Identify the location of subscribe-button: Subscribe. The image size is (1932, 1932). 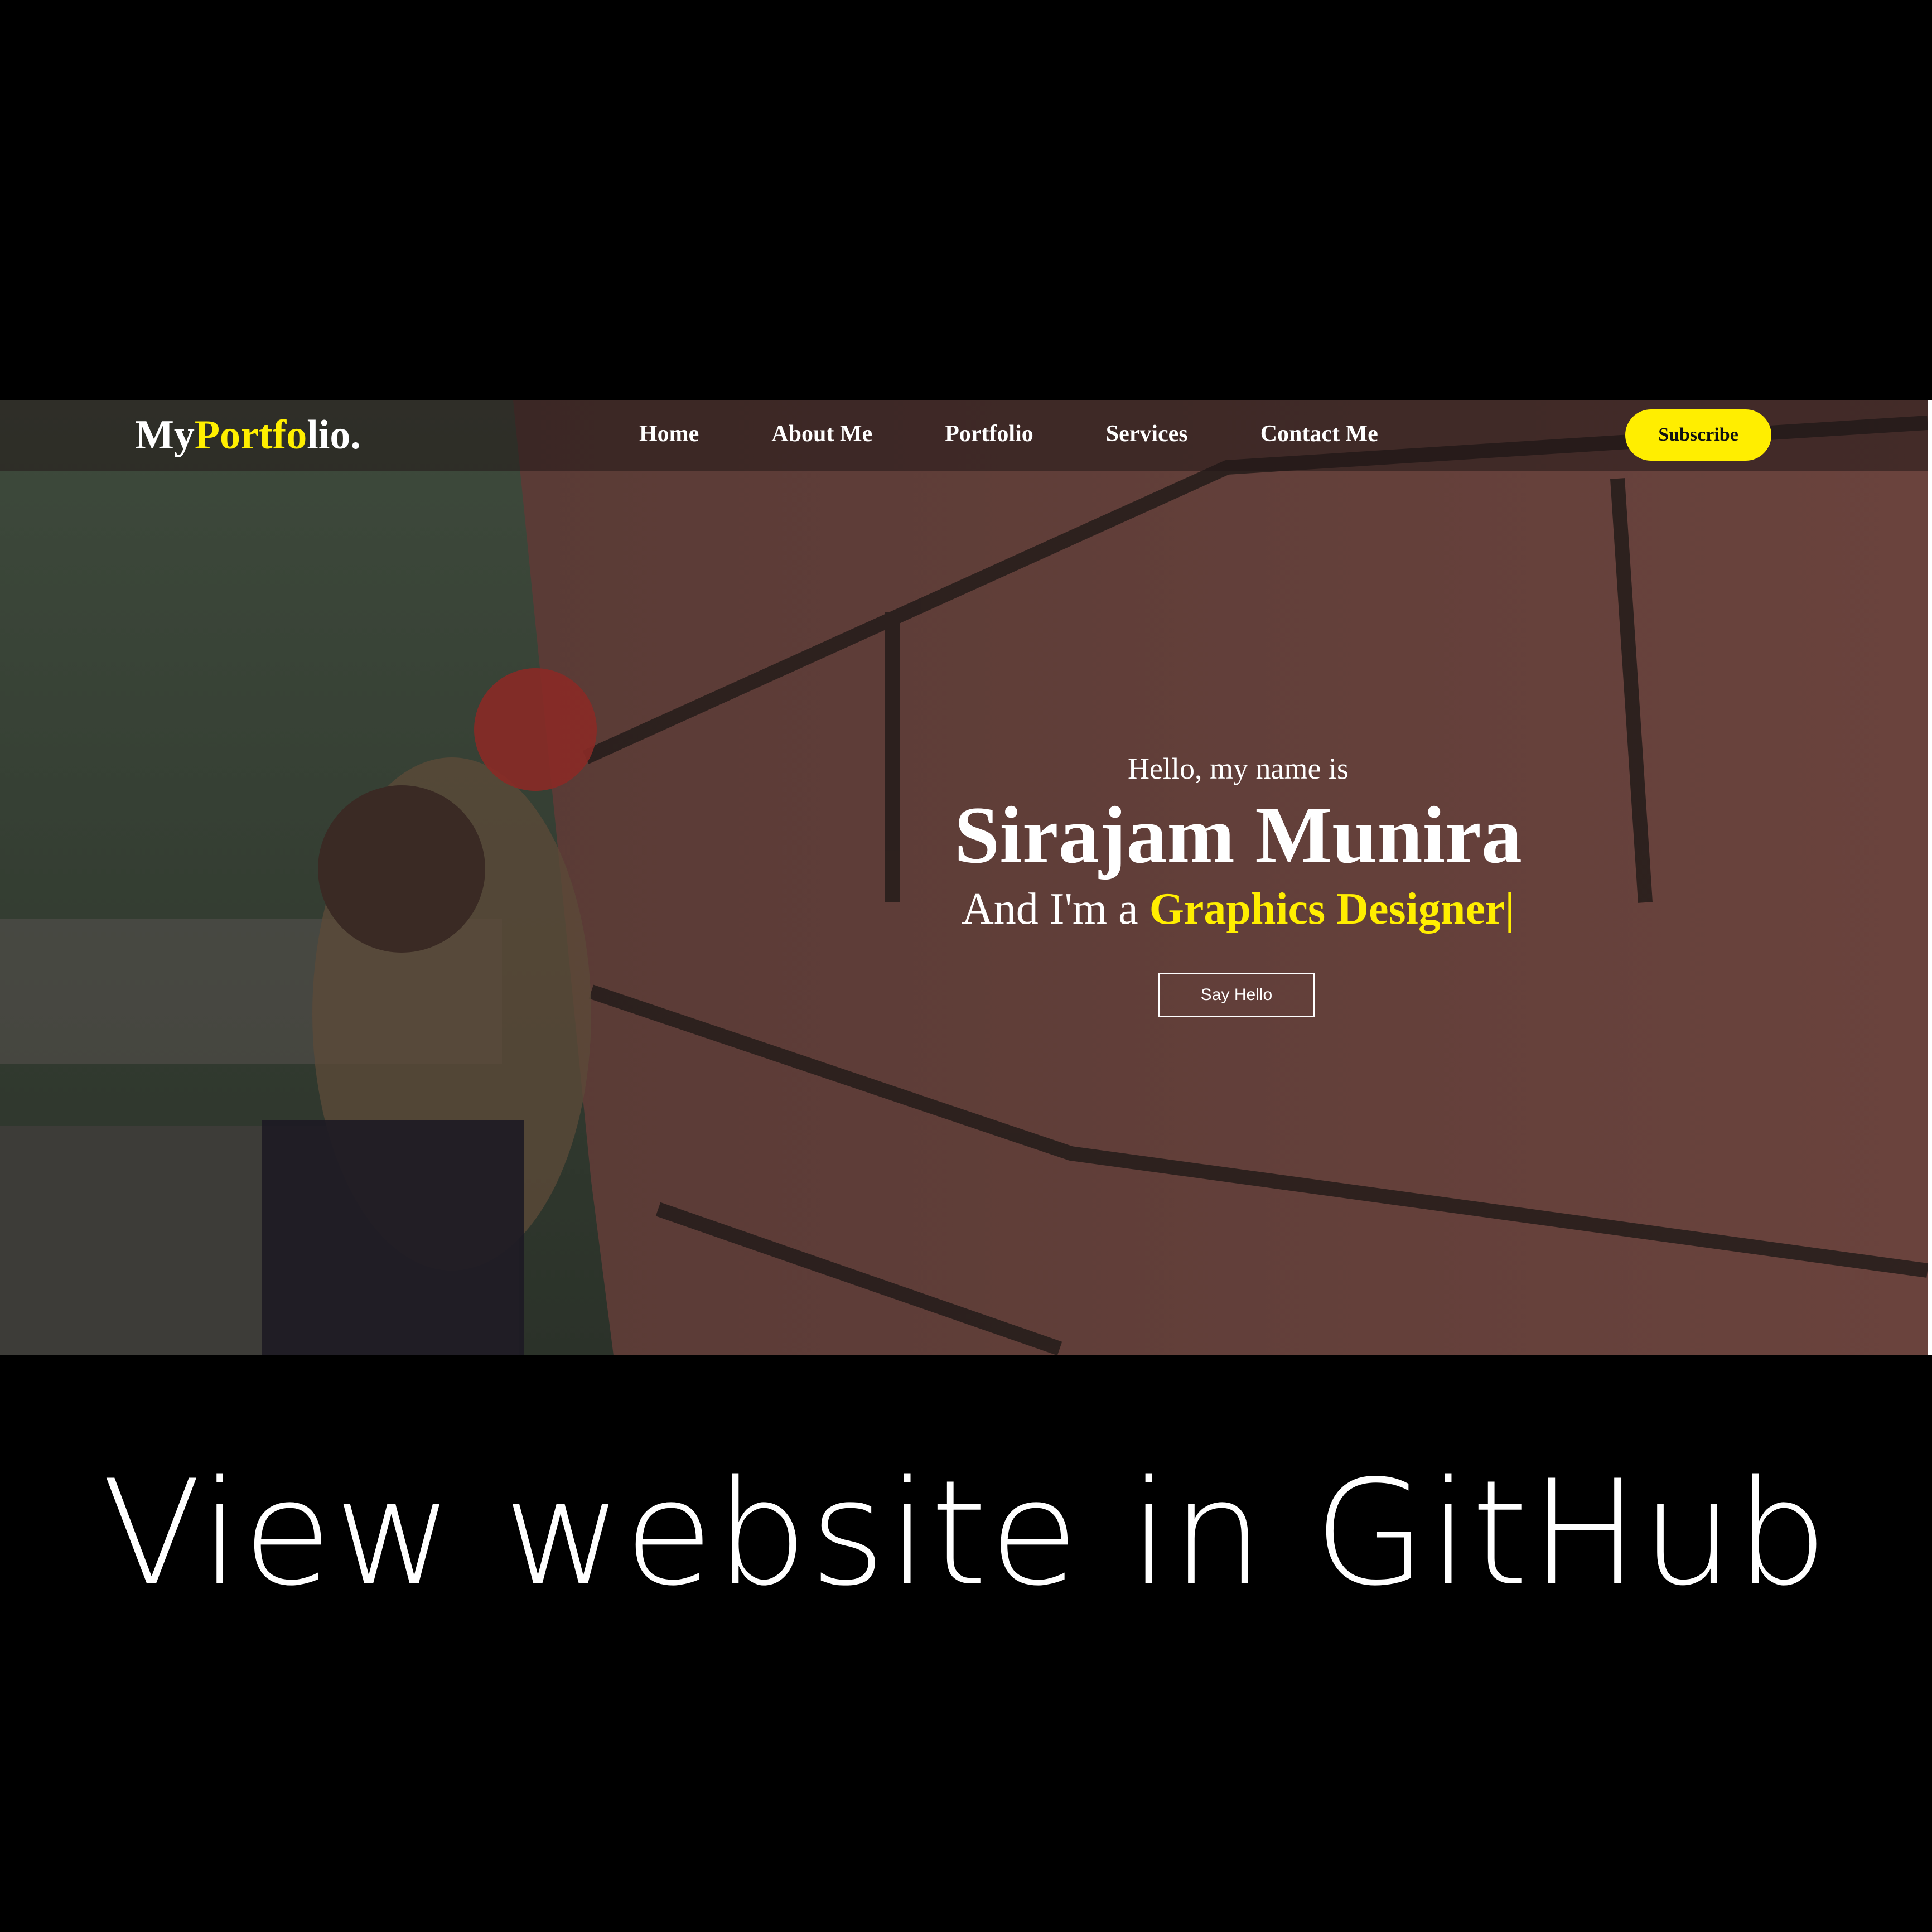
(1698, 435).